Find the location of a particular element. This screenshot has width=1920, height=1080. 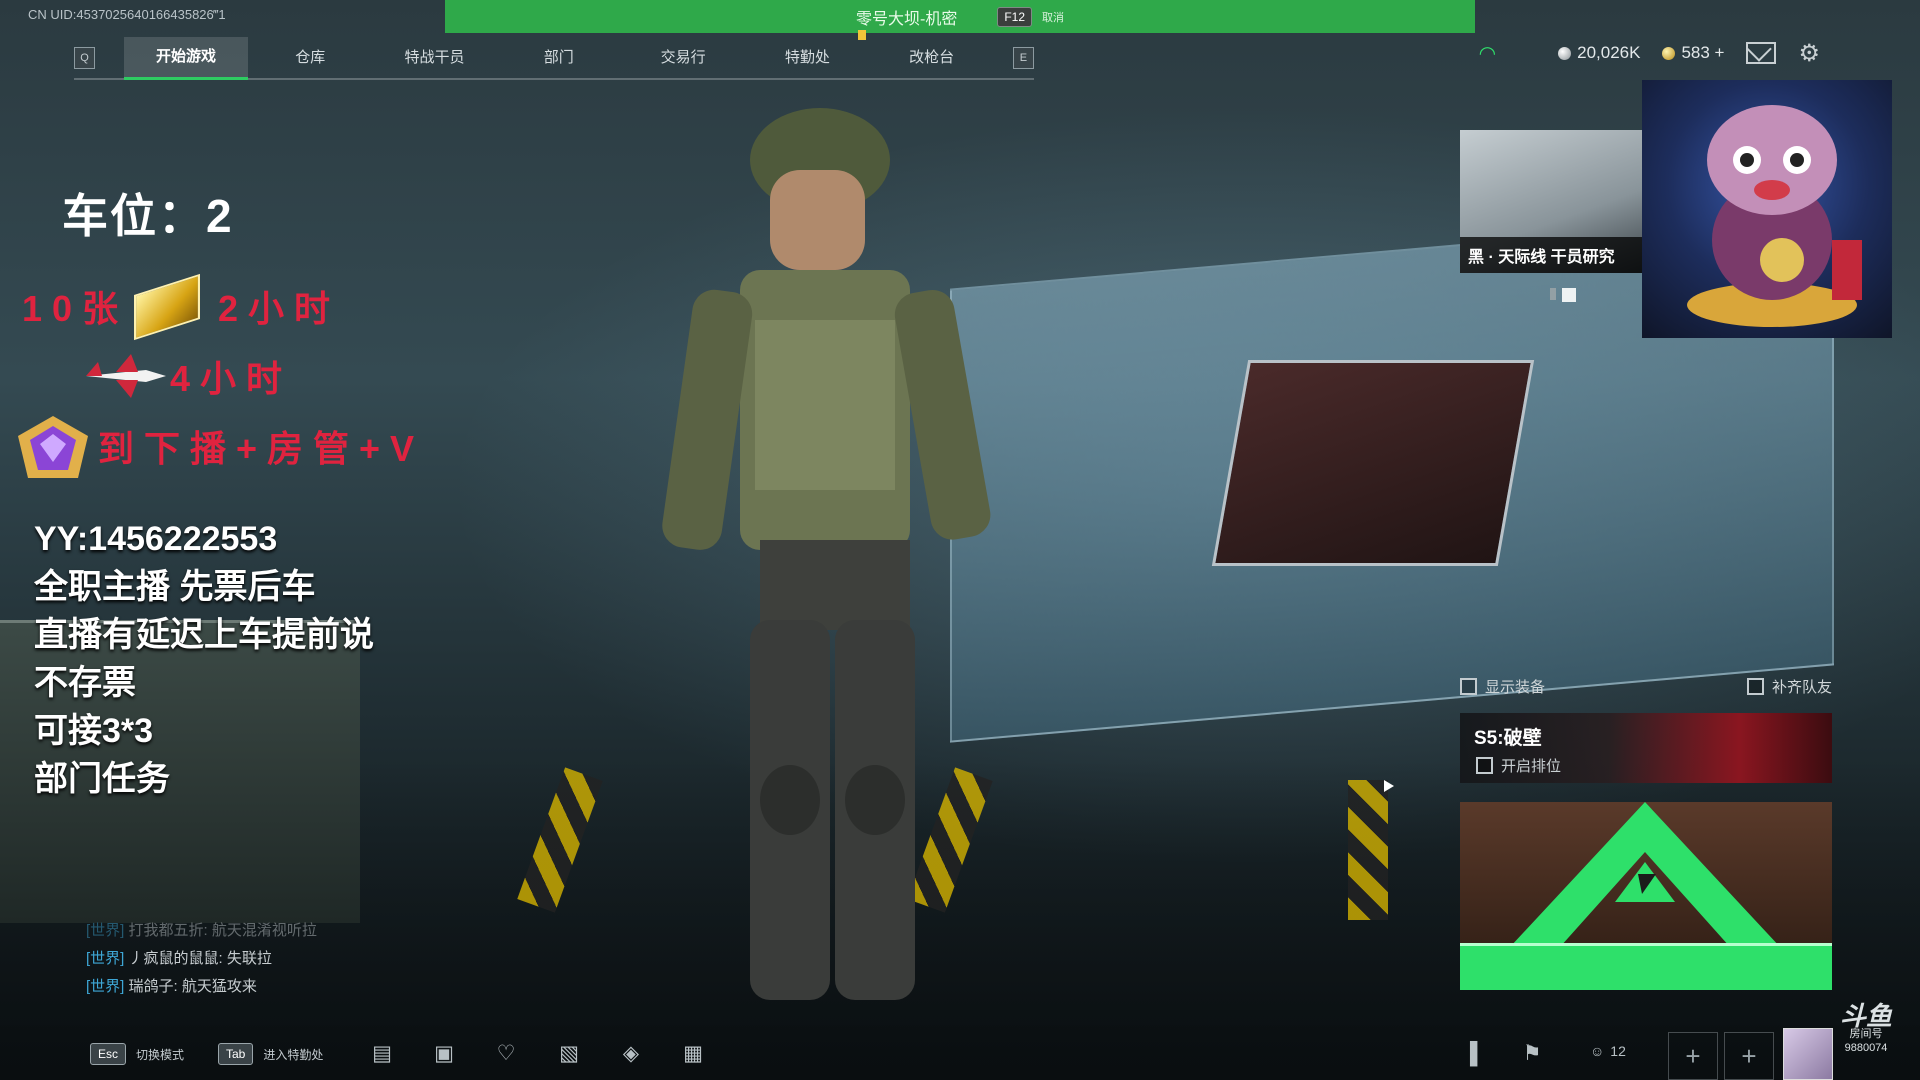

match-banner: 零号大坝-机密 F12 取消 is located at coordinates (960, 16).